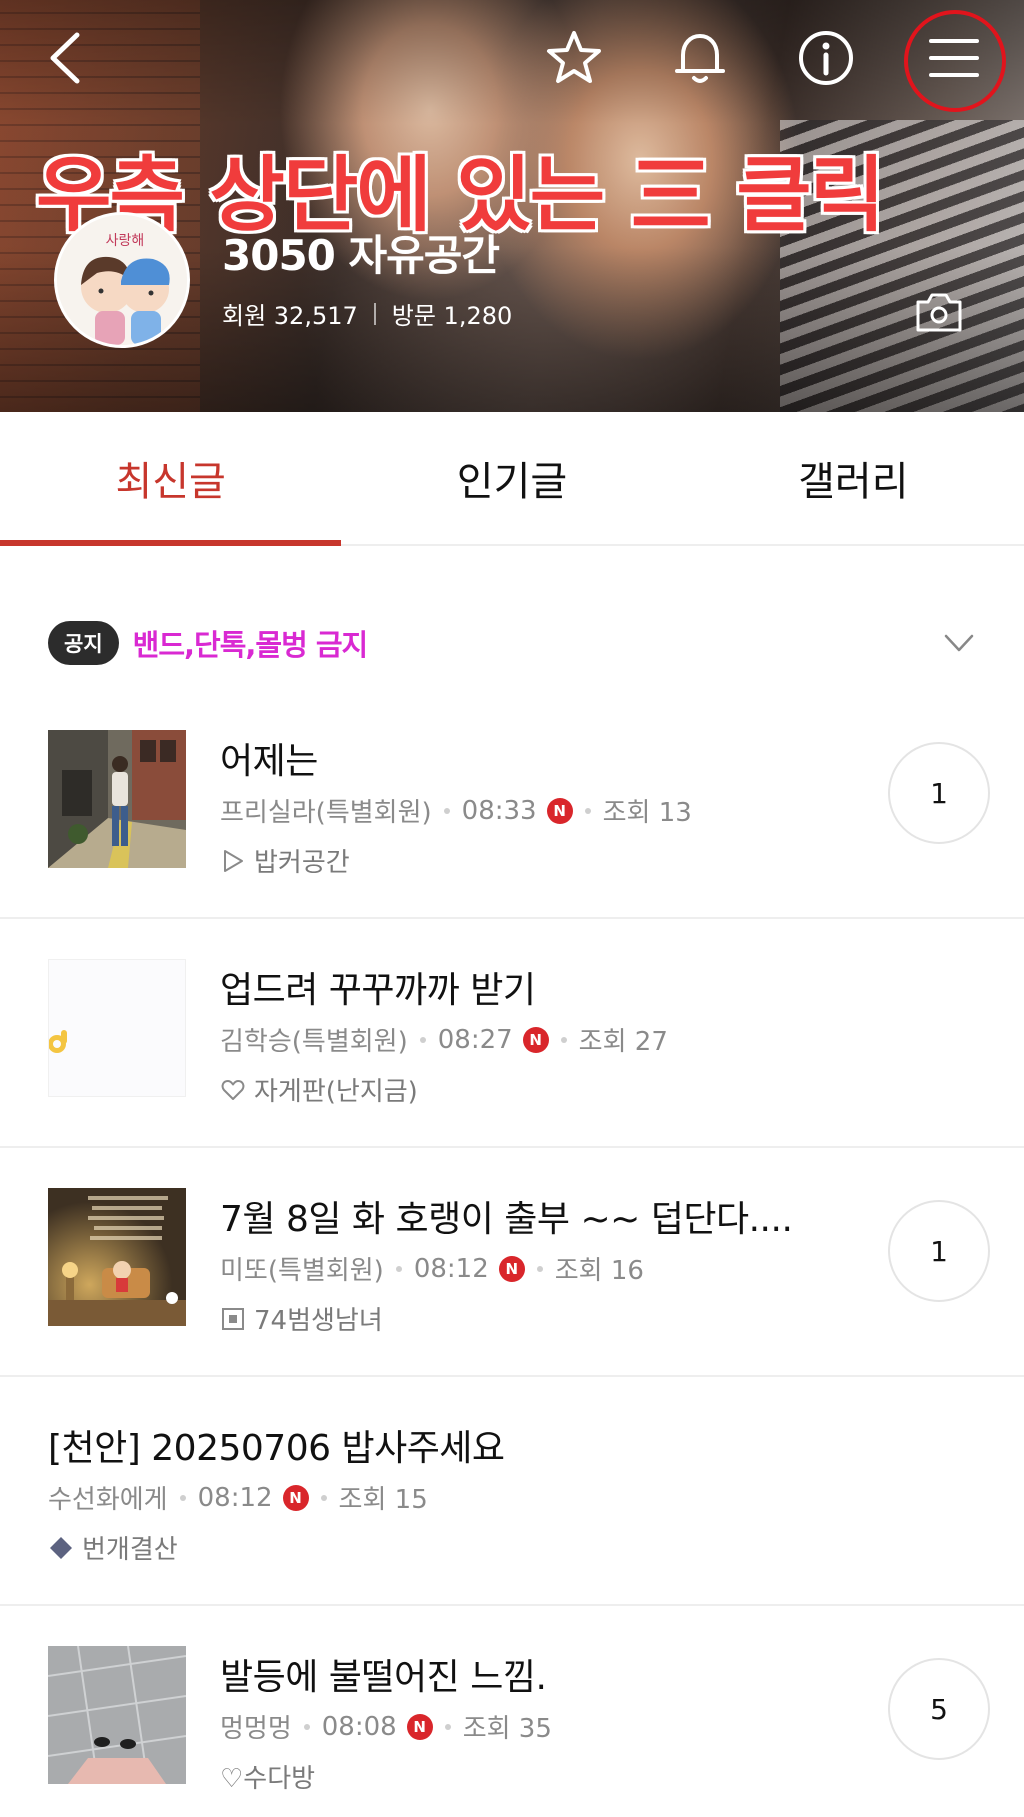 The height and width of the screenshot is (1817, 1024). I want to click on post-views: 조회 35, so click(507, 1729).